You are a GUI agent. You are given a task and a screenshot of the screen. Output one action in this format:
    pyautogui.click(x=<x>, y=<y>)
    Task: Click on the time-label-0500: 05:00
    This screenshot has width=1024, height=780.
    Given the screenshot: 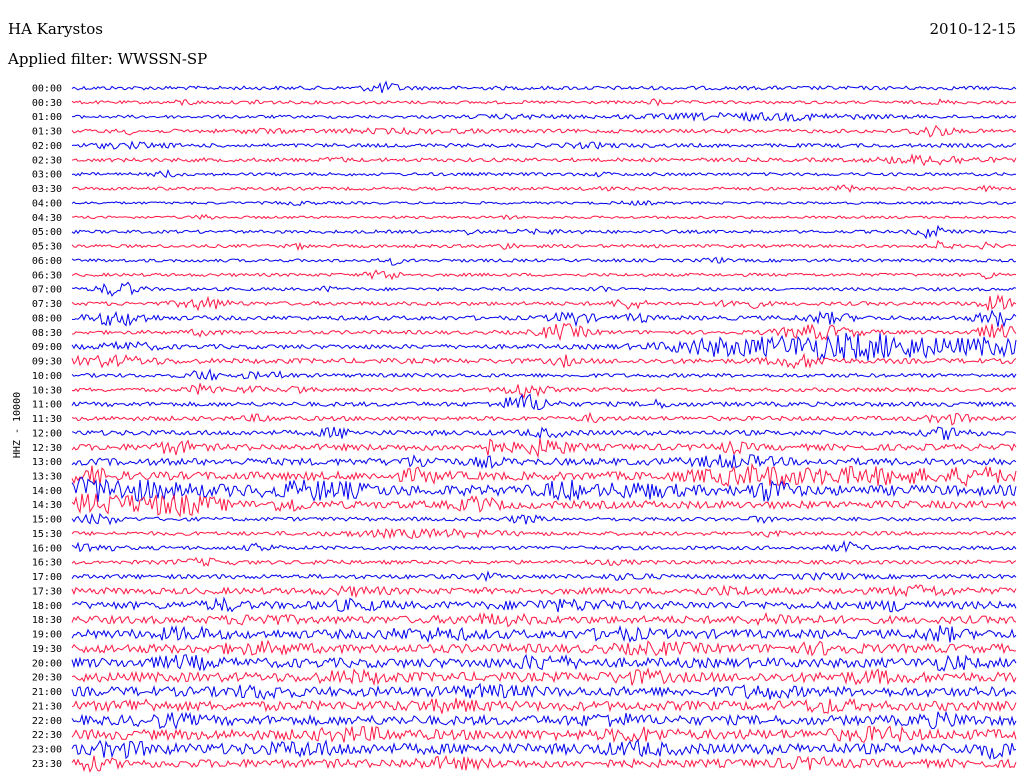 What is the action you would take?
    pyautogui.click(x=47, y=232)
    